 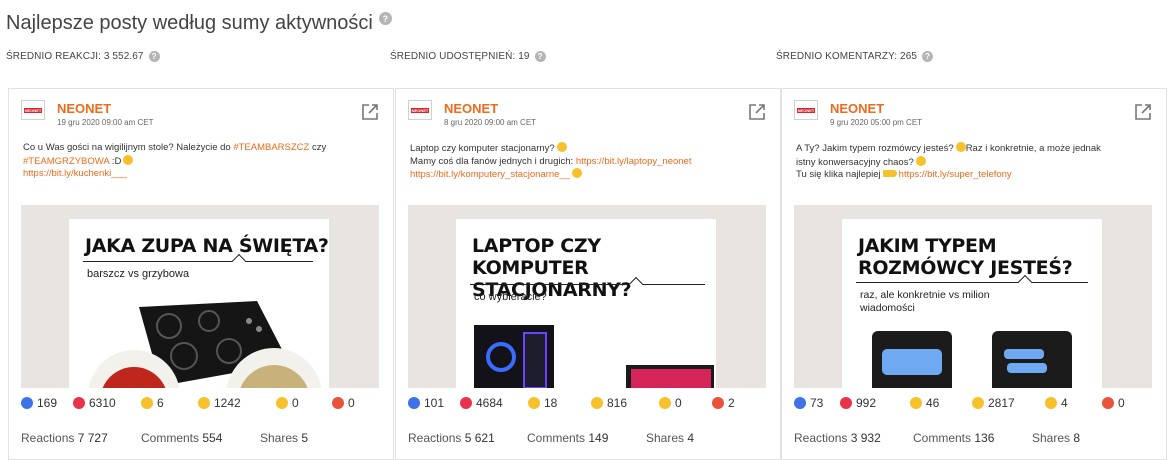 I want to click on reactions-row: 73 992 46 2817 4 0, so click(x=959, y=403).